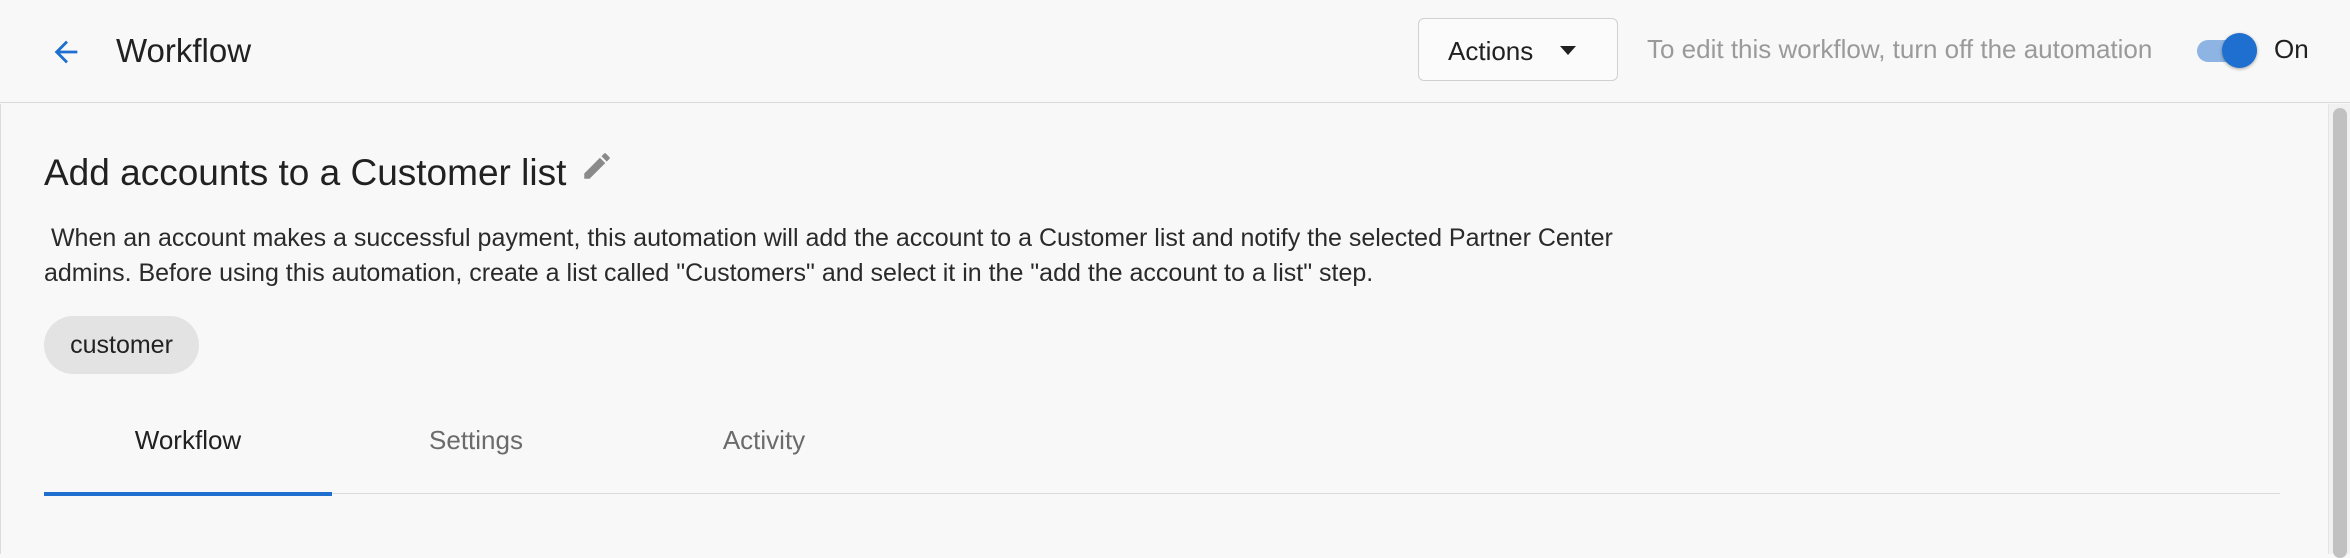  Describe the element at coordinates (188, 494) in the screenshot. I see `active-tab-indicator` at that location.